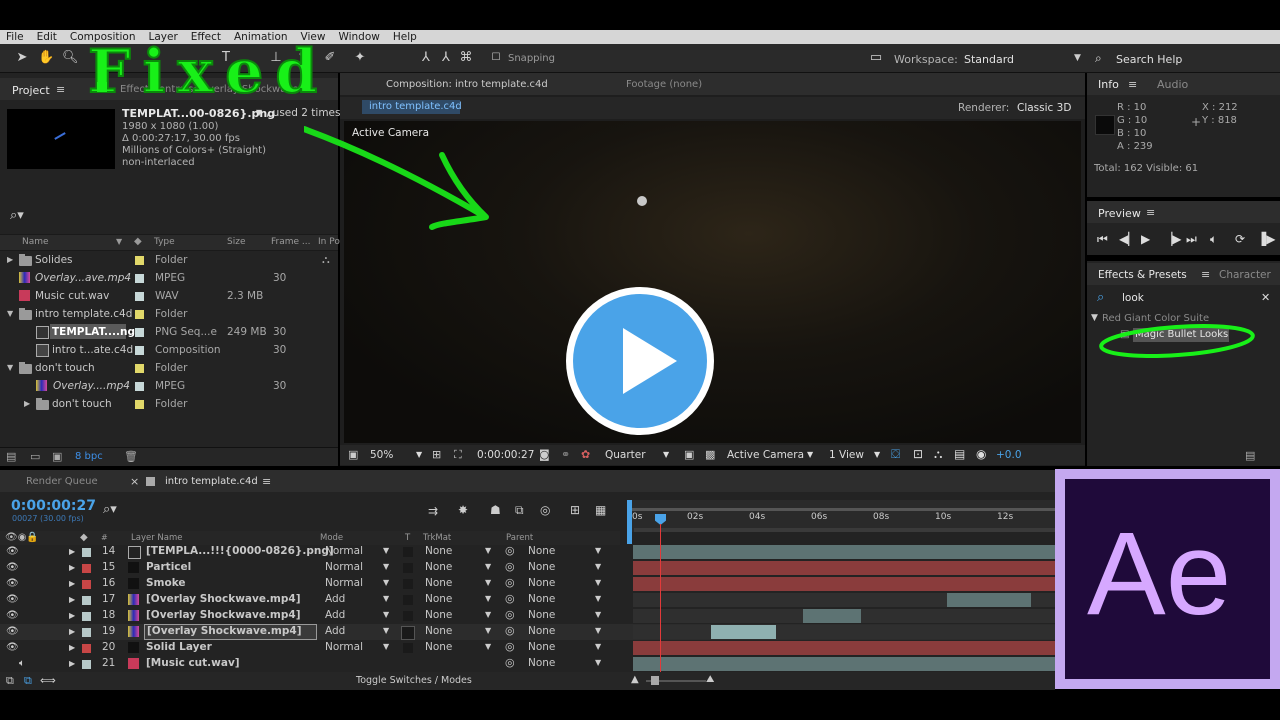  I want to click on zoom-dropdown-icon: ▼, so click(419, 454).